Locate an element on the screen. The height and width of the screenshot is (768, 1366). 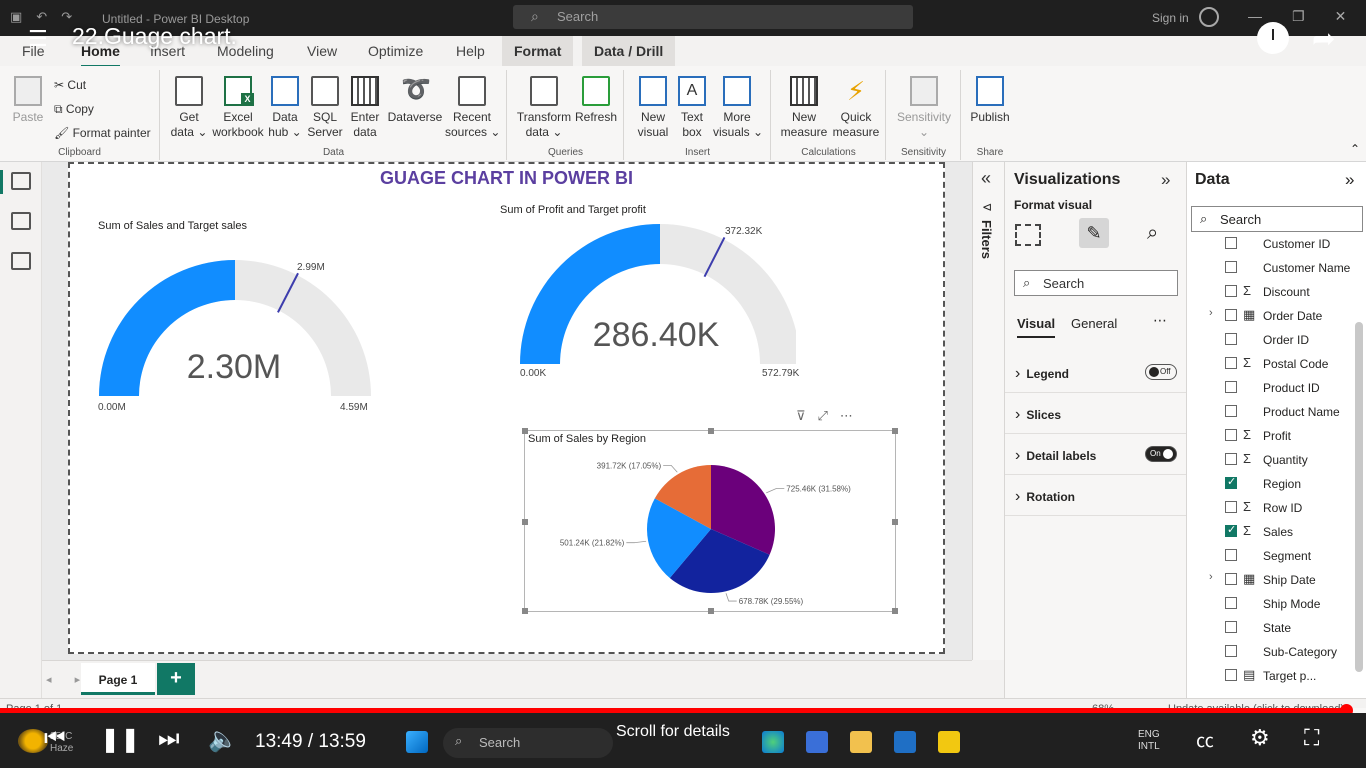
format-section: Rotation is located at coordinates (1096, 495).